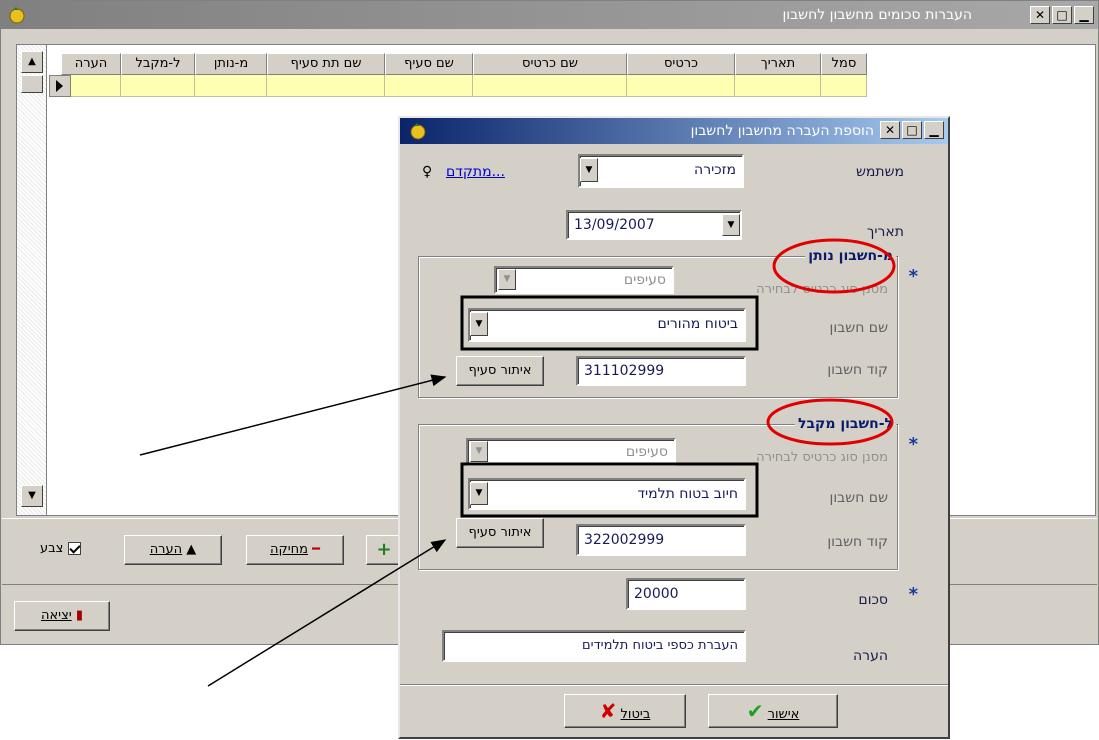  I want to click on annotation-ellipse-from, so click(834, 266).